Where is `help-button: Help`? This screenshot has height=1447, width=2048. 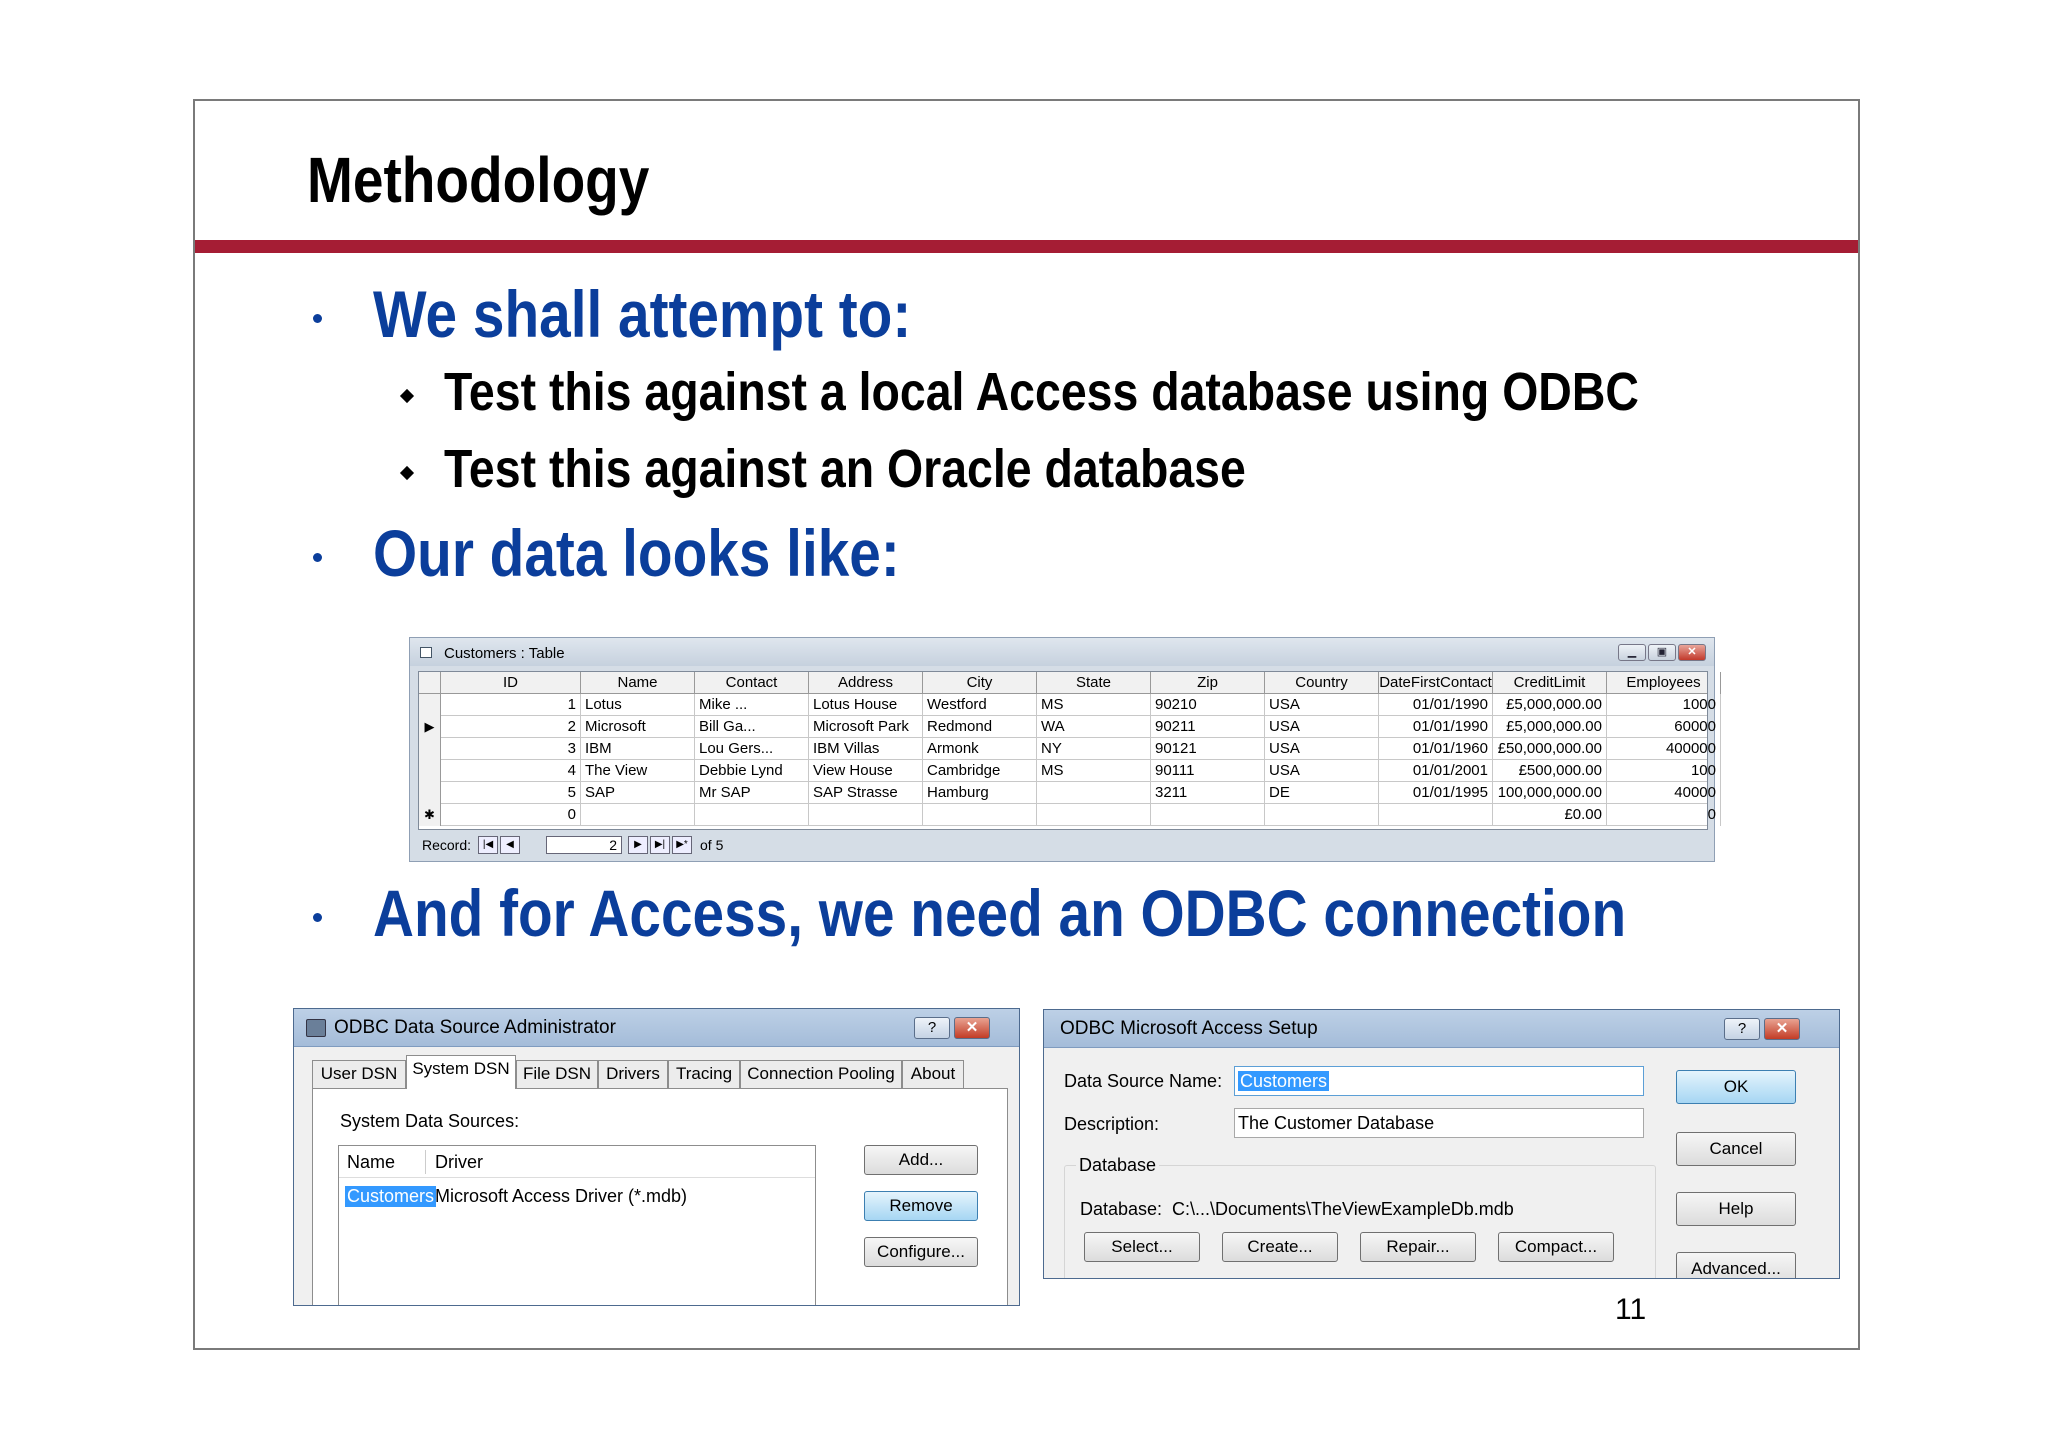
help-button: Help is located at coordinates (1736, 1209).